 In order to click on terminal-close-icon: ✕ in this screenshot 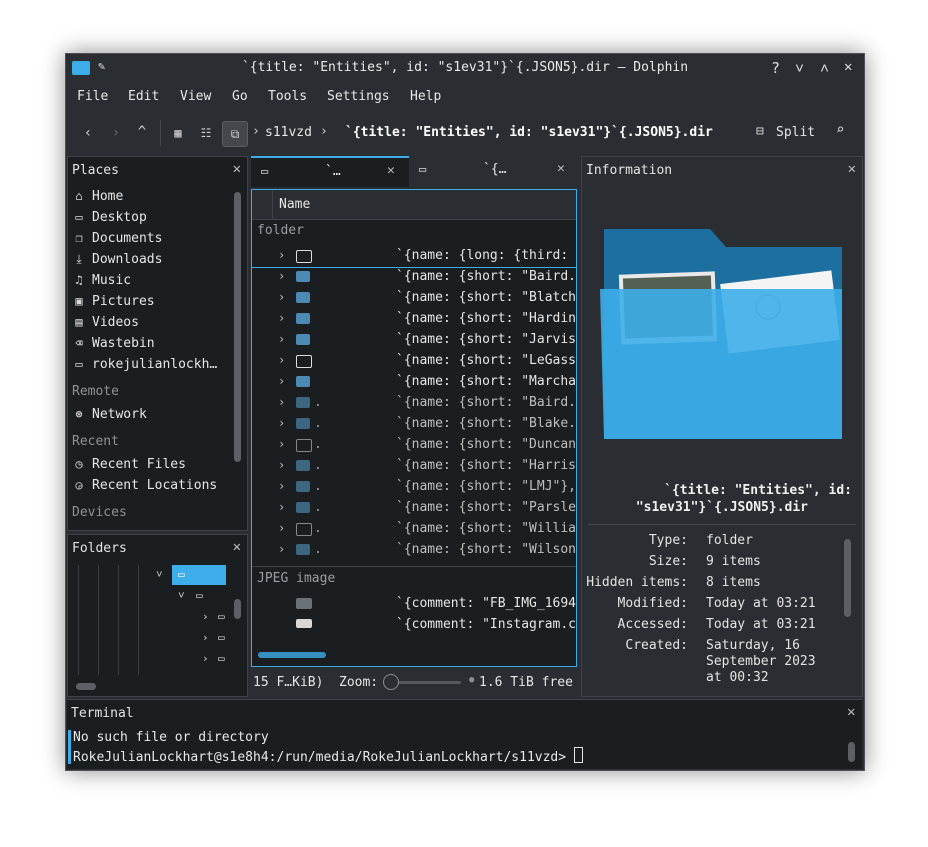, I will do `click(851, 712)`.